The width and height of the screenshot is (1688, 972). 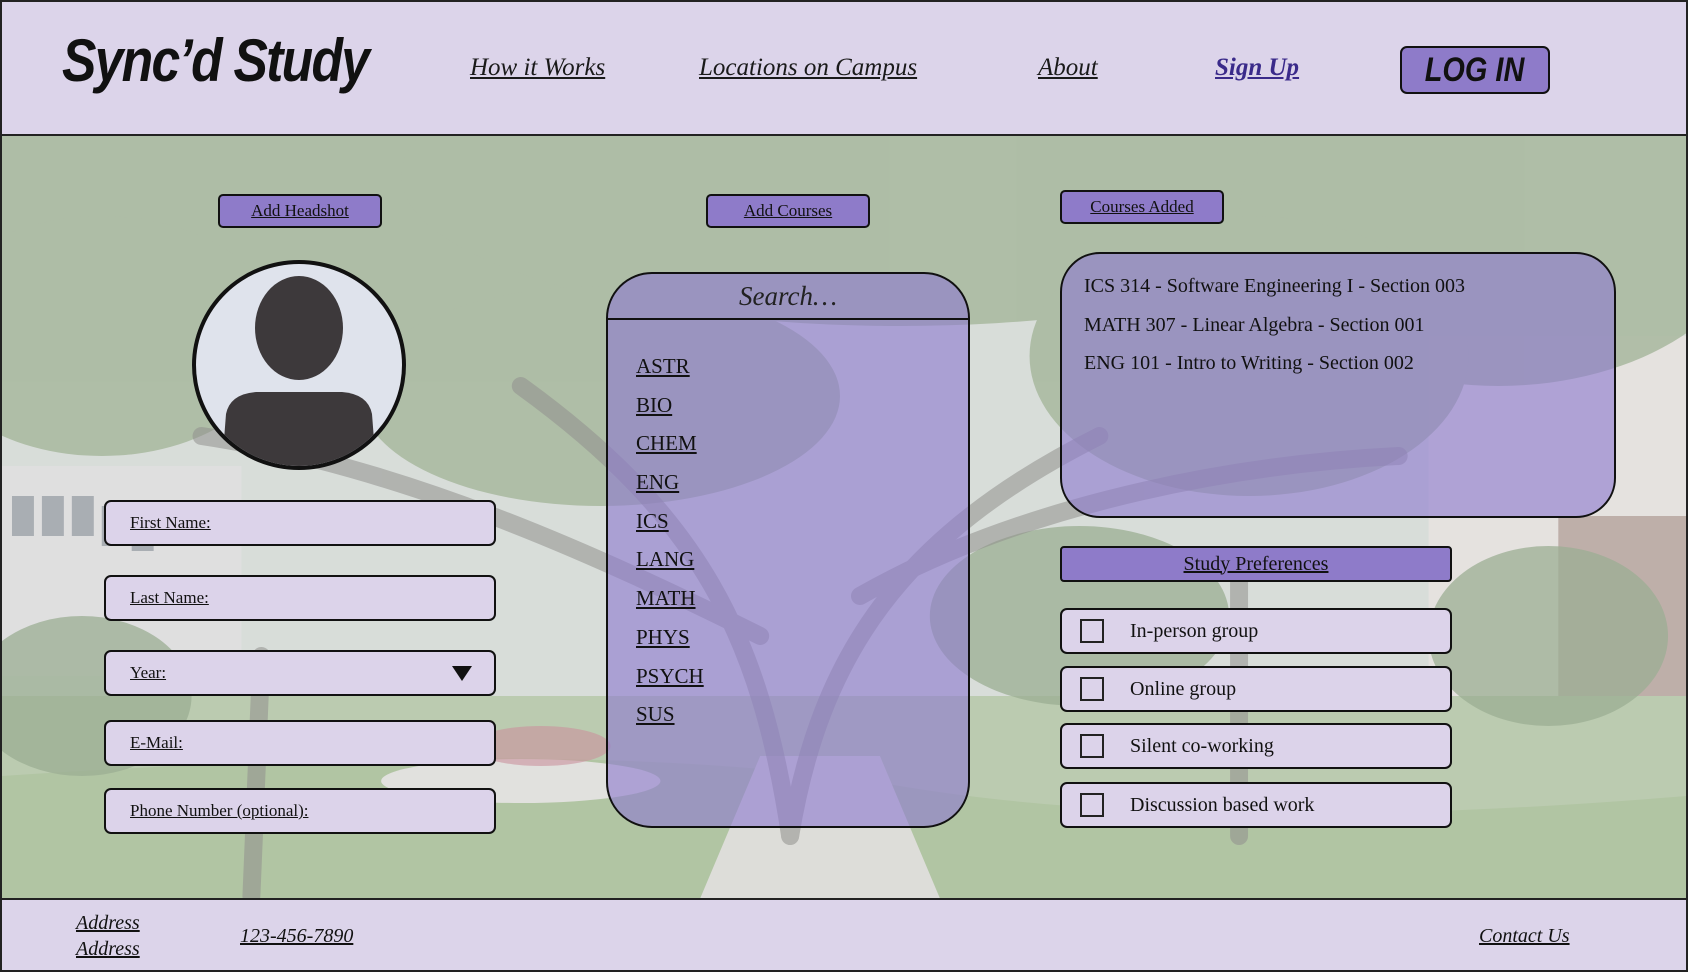 I want to click on subject-link-chem: CHEM, so click(x=670, y=450).